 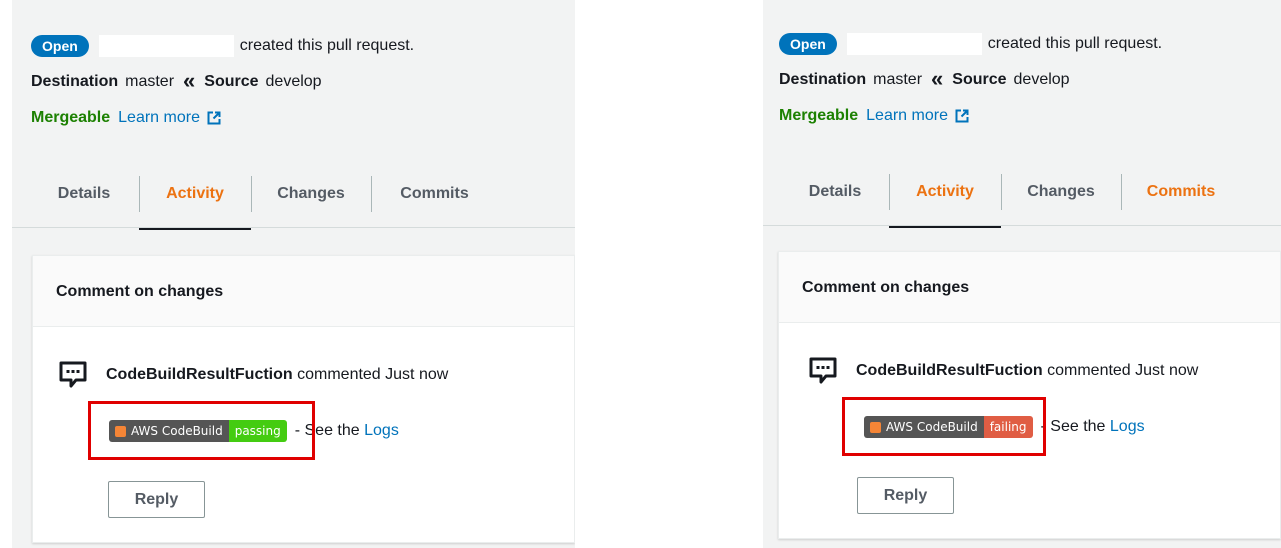 I want to click on build-badge-row: AWS CodeBuild passing - See the Logs, so click(x=243, y=430).